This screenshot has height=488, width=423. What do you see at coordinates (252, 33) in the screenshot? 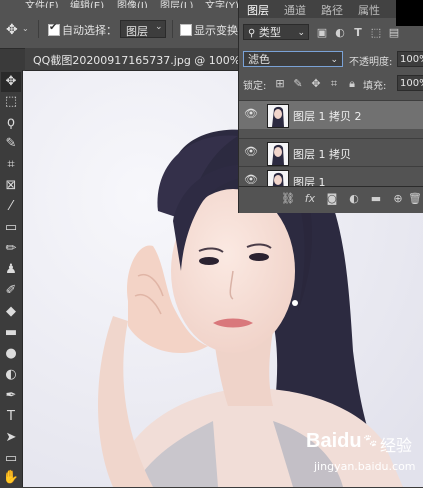
I see `search-icon: ⚲` at bounding box center [252, 33].